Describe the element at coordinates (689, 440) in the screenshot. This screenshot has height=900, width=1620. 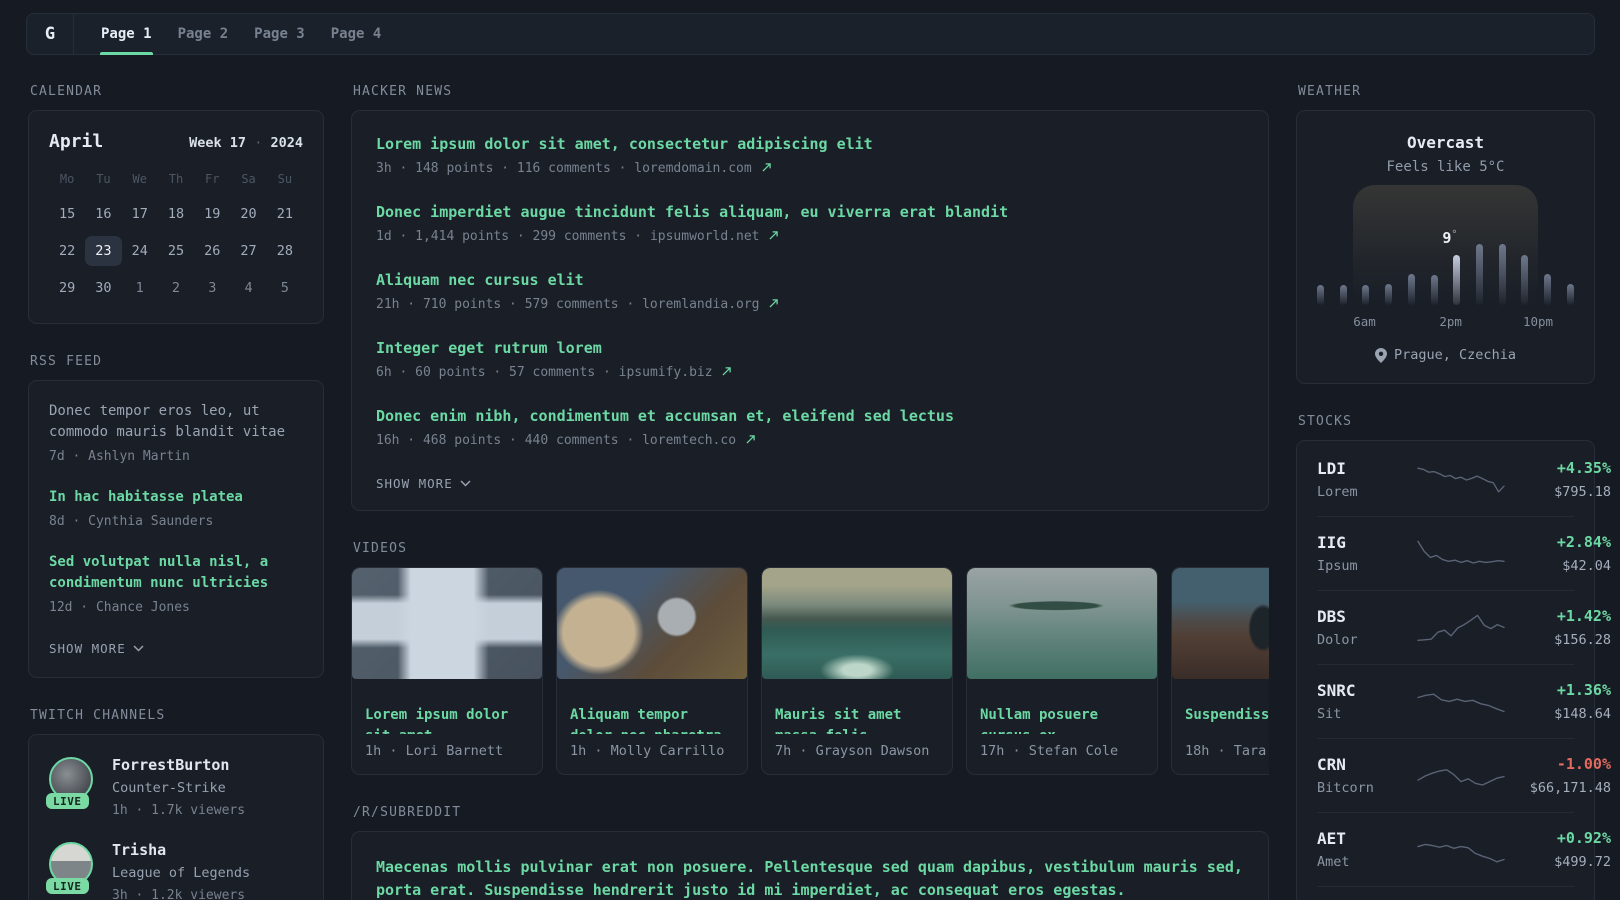
I see `hn-story-domain: loremtech.co` at that location.